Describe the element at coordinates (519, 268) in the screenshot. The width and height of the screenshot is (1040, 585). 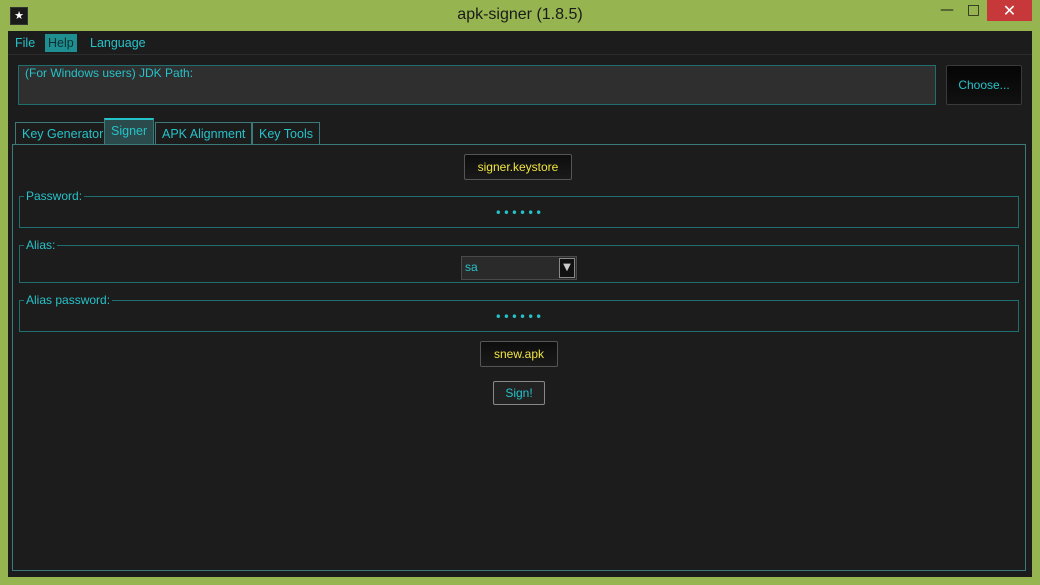
I see `alias-select: sa ▼` at that location.